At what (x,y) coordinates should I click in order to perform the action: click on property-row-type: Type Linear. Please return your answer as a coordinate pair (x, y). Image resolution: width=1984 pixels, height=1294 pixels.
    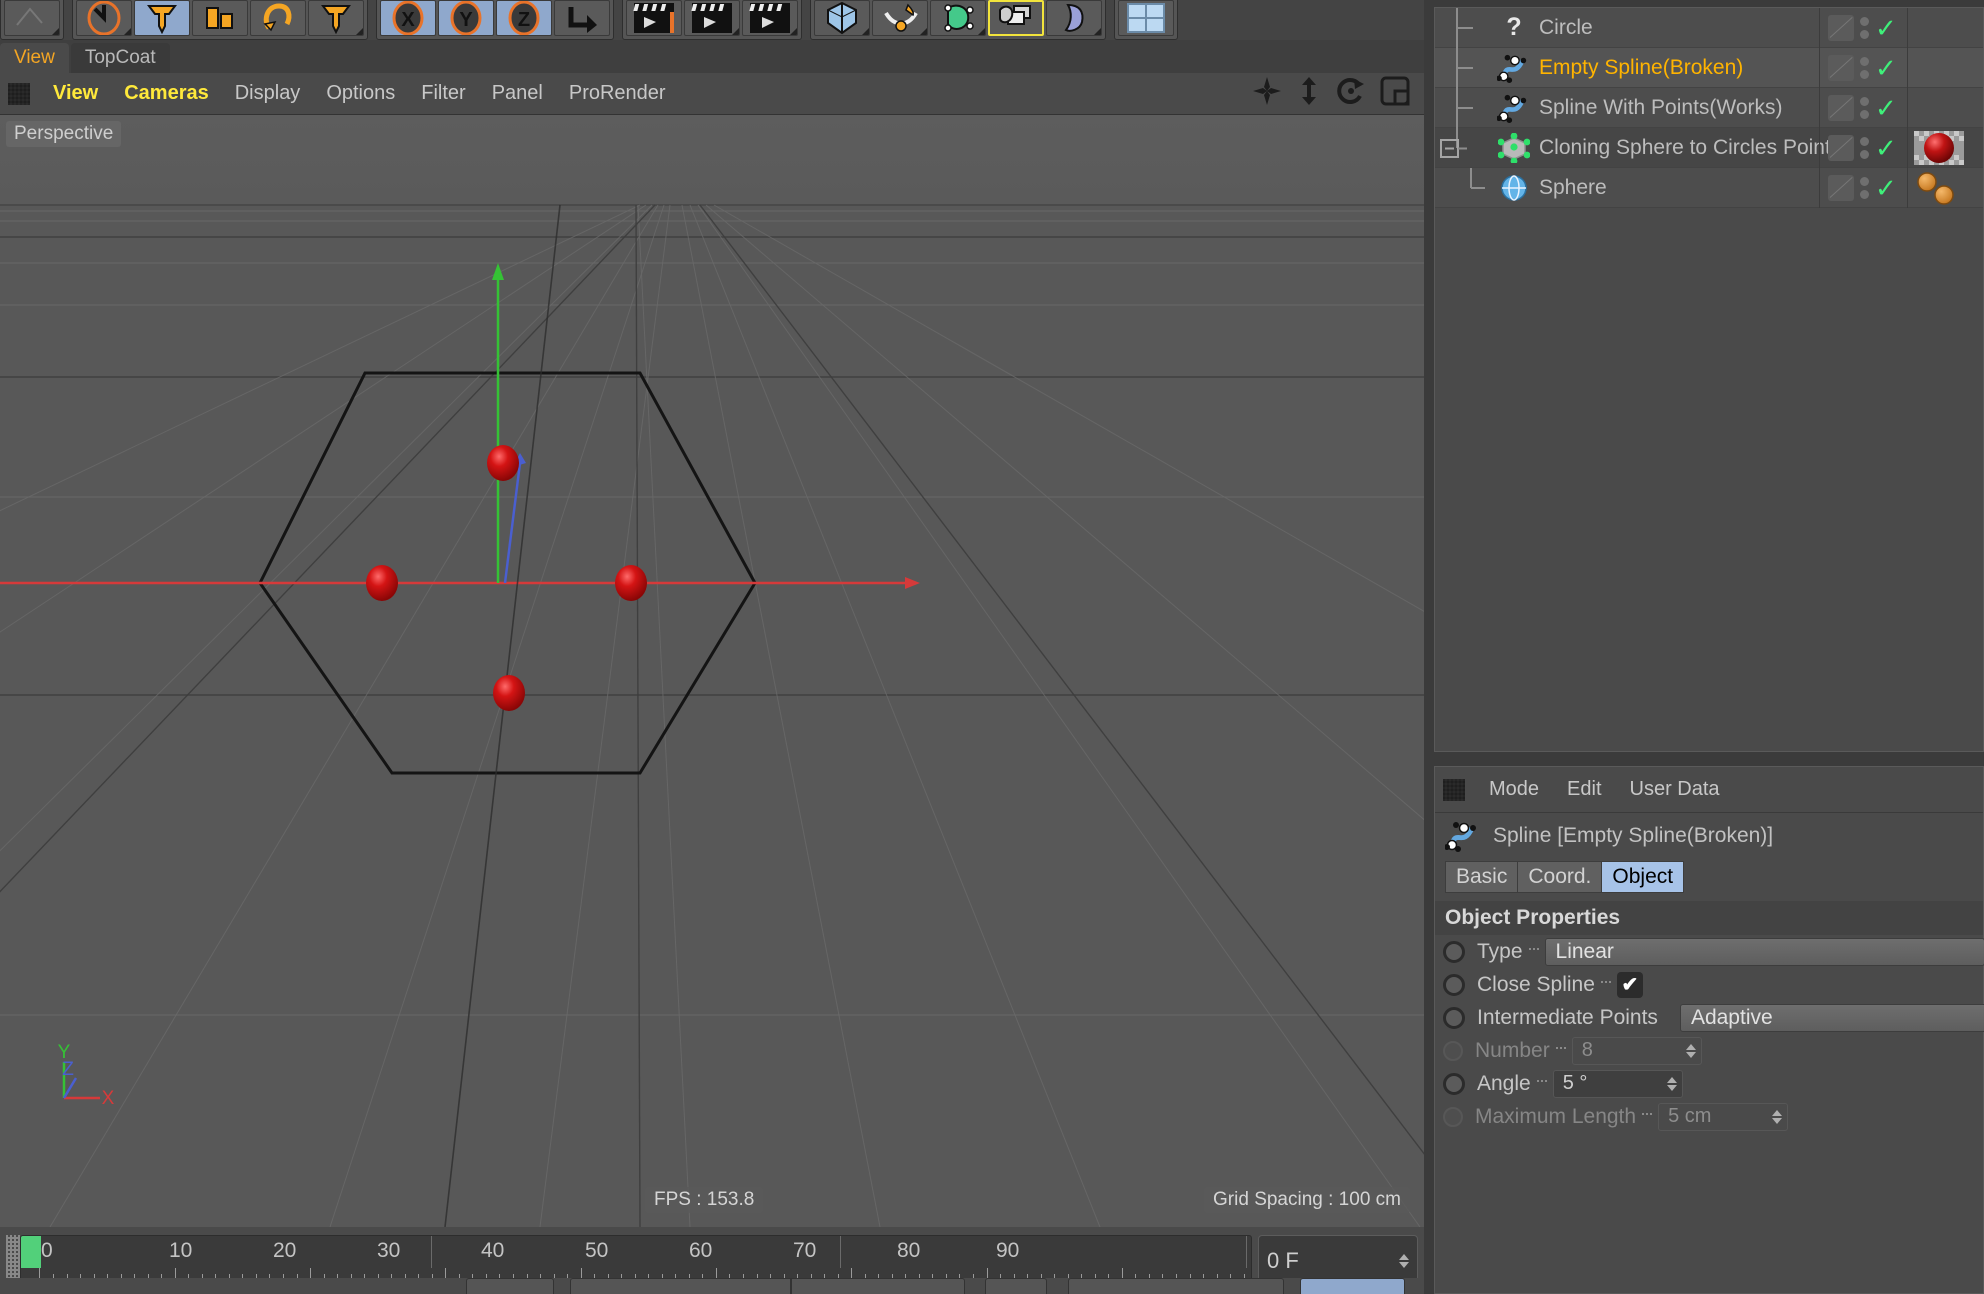
    Looking at the image, I should click on (1709, 951).